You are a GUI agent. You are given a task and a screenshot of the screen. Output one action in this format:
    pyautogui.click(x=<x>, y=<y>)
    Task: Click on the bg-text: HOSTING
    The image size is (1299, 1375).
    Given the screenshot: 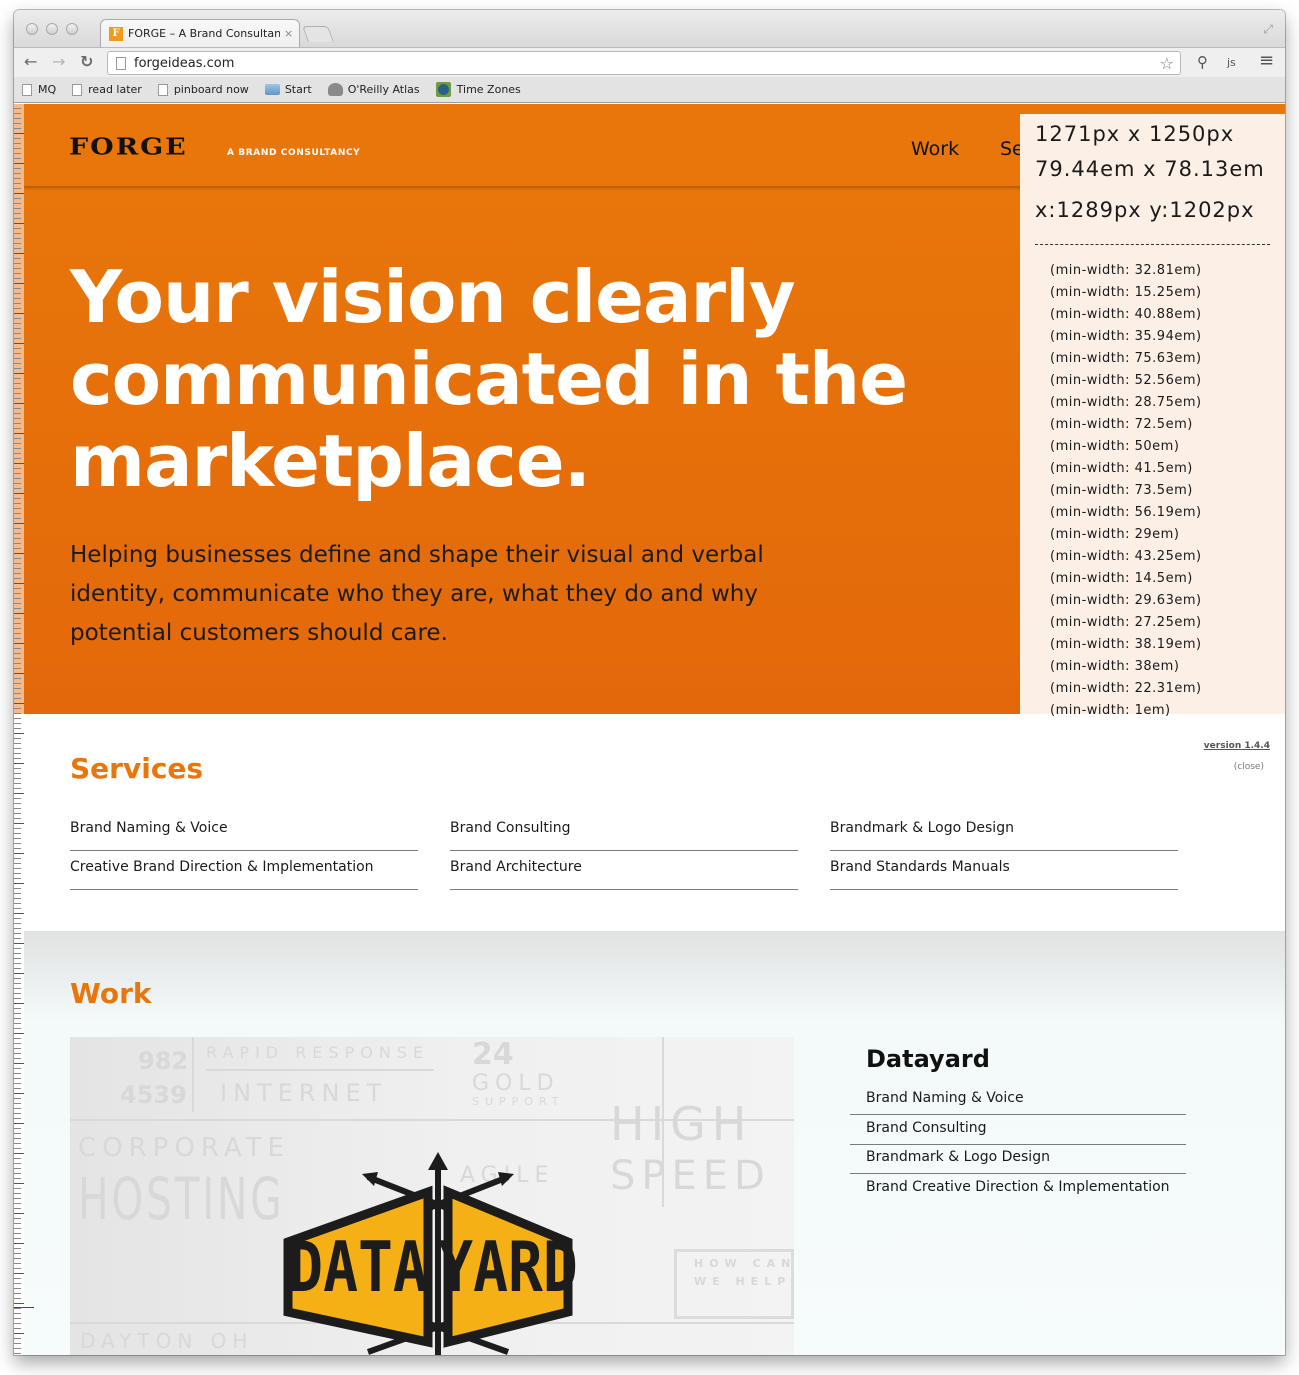 What is the action you would take?
    pyautogui.click(x=181, y=1199)
    